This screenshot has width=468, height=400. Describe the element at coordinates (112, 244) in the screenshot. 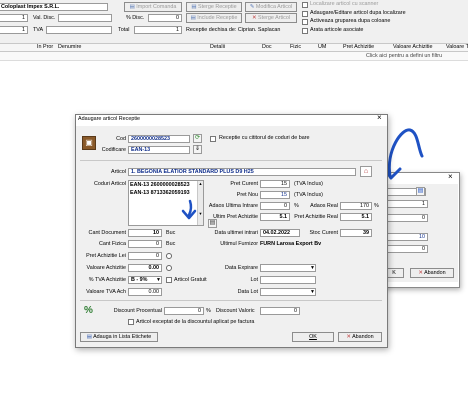

I see `cant-fizica-label: Cant Fizica` at that location.